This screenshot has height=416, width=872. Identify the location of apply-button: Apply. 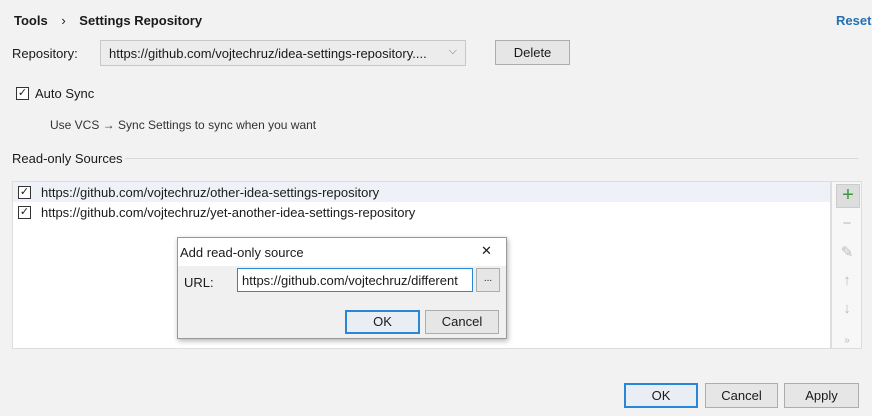
(821, 395).